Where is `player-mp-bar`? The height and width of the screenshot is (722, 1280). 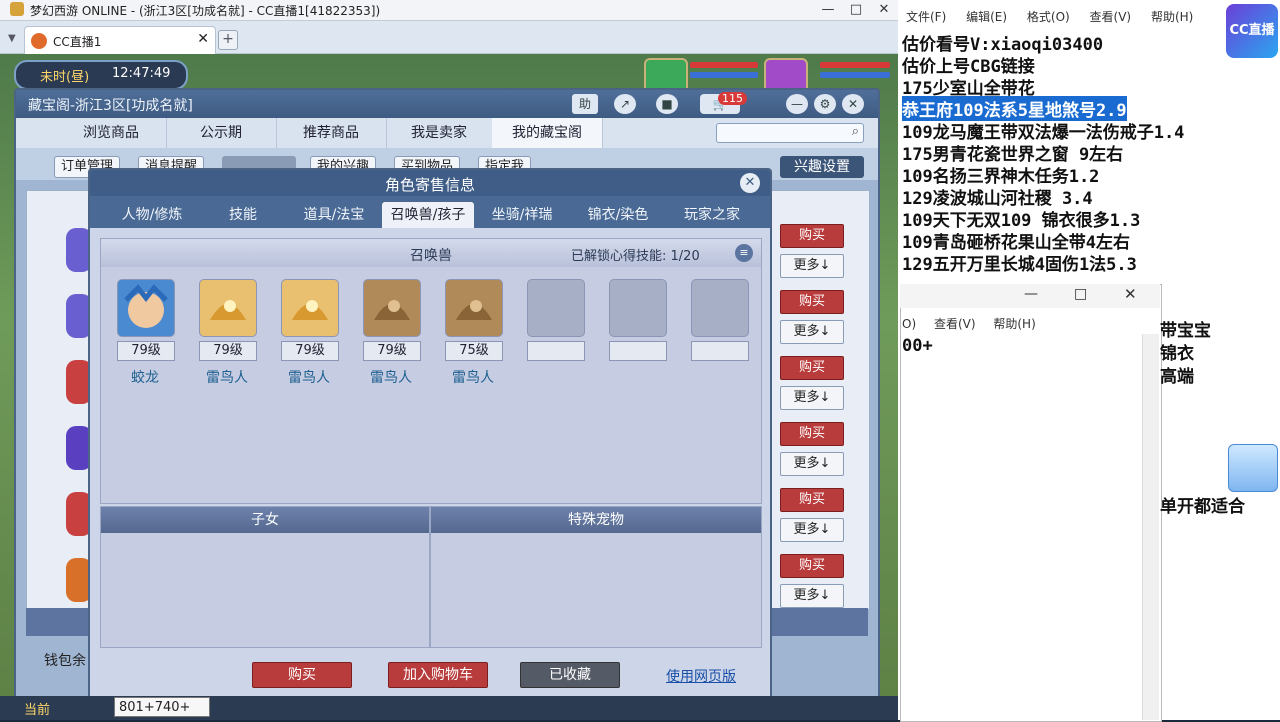
player-mp-bar is located at coordinates (855, 75).